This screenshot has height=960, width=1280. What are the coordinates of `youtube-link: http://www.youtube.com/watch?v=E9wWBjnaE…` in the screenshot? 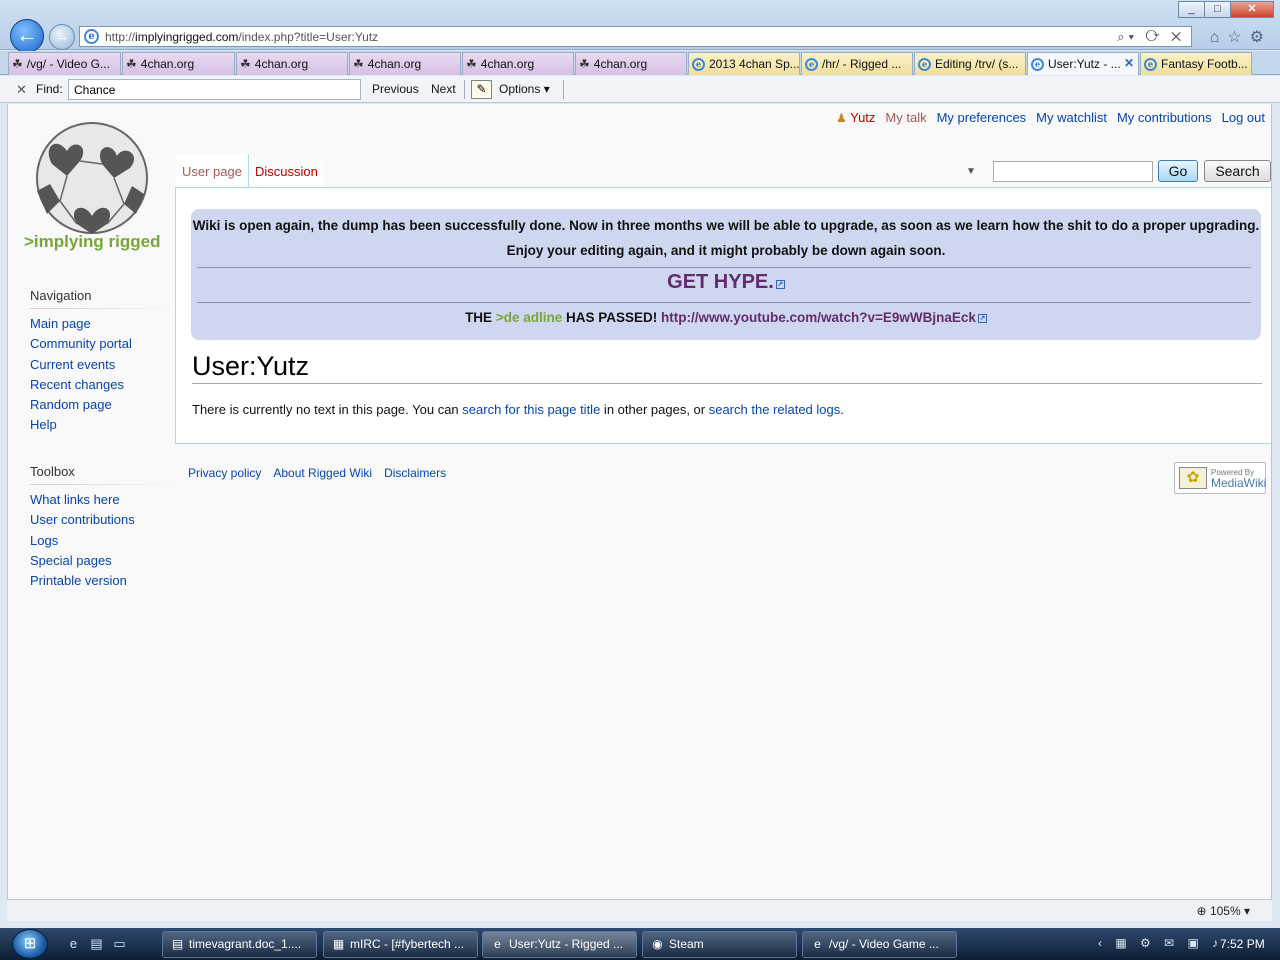 It's located at (818, 317).